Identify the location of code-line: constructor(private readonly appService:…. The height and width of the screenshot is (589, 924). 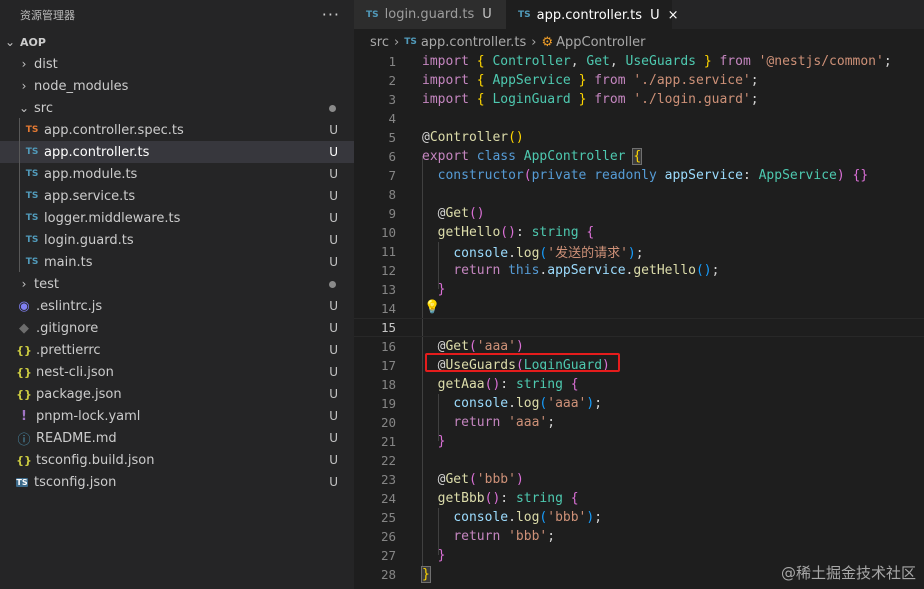
(653, 175).